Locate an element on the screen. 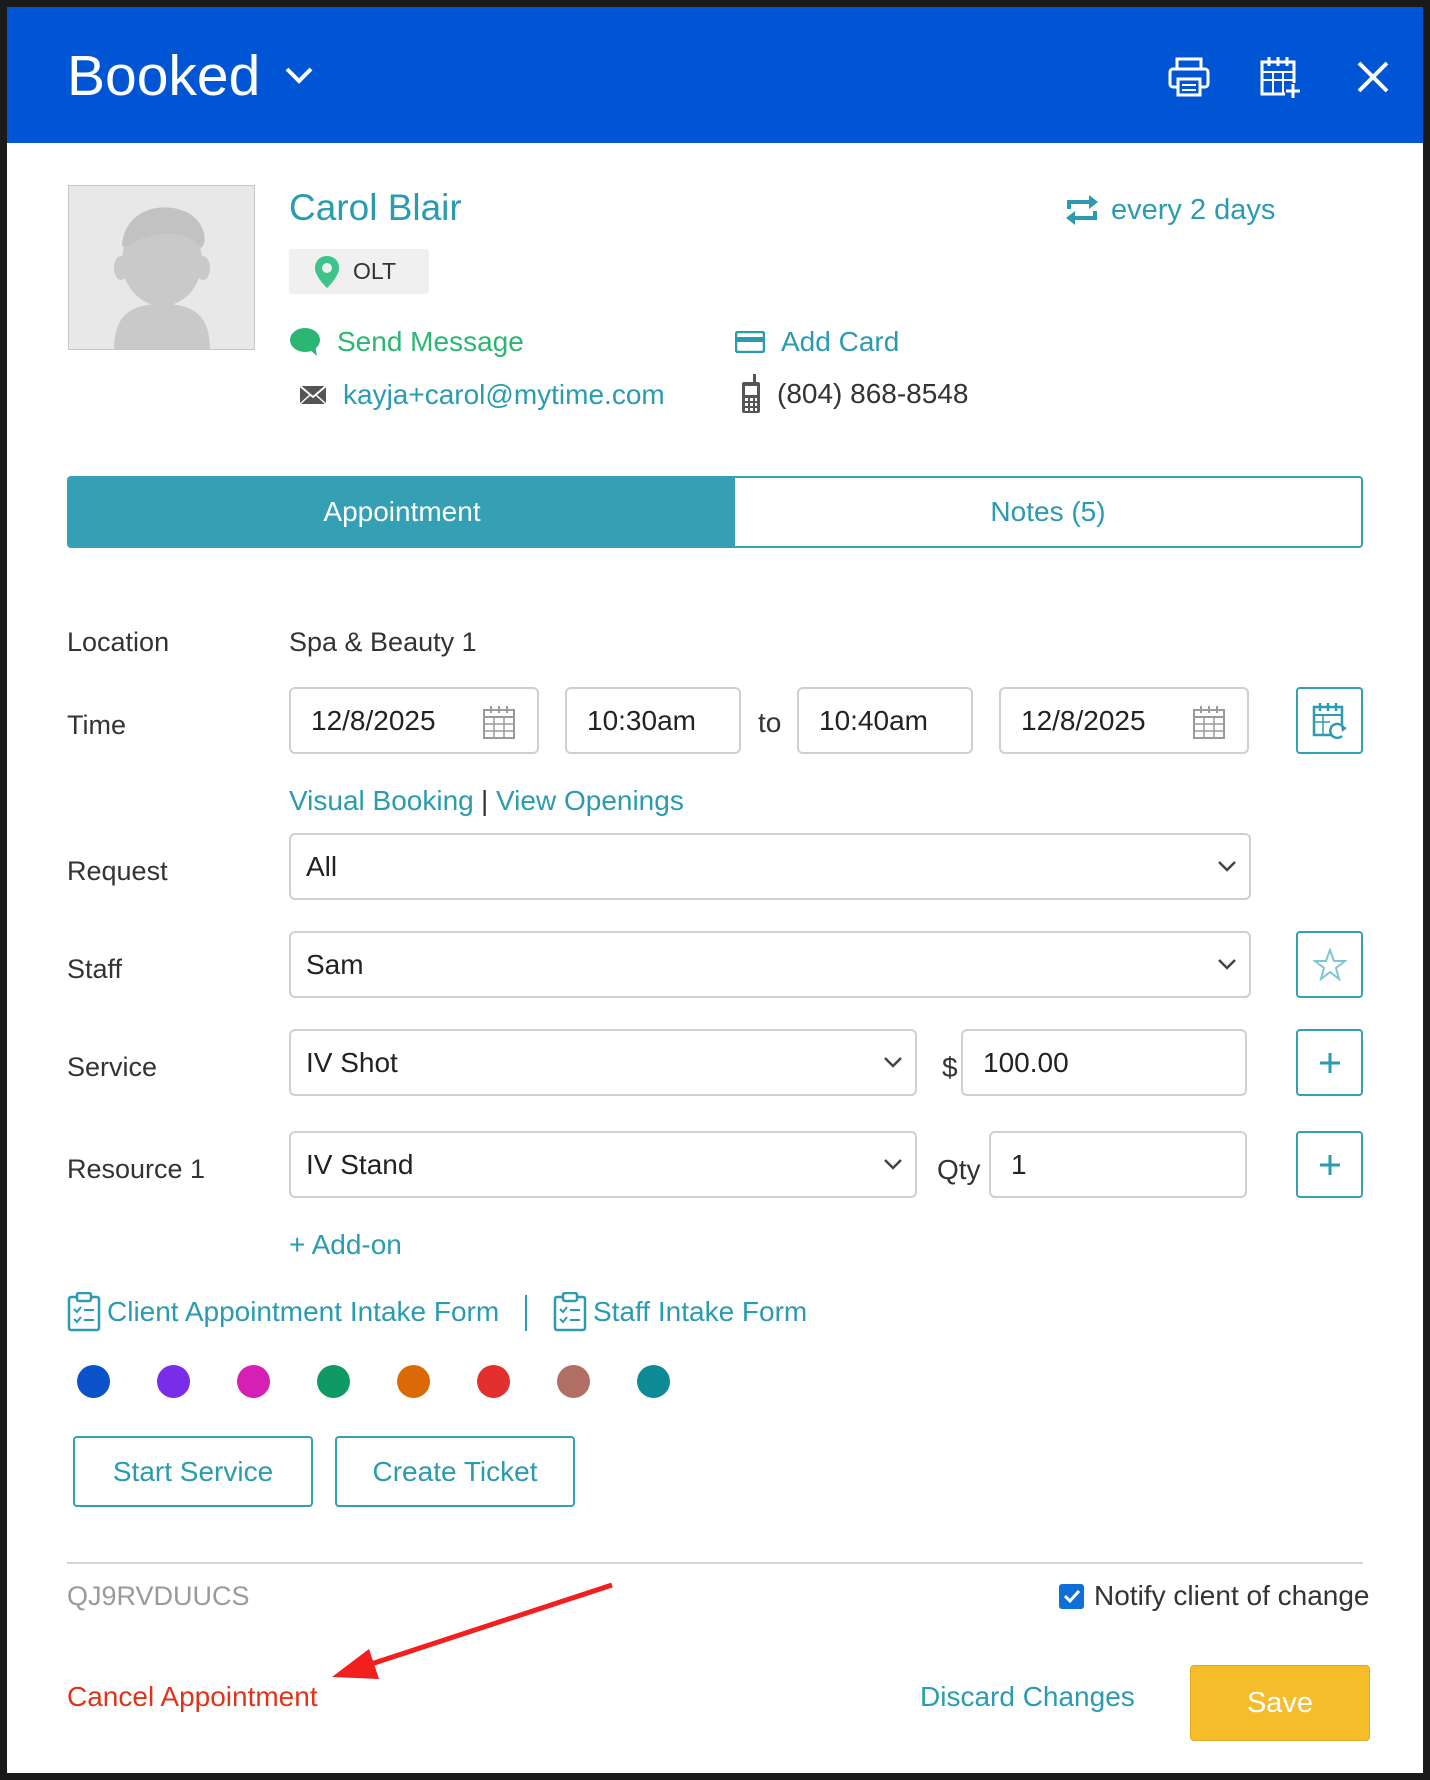 The image size is (1430, 1780). end-time-field: 10:40am is located at coordinates (885, 720).